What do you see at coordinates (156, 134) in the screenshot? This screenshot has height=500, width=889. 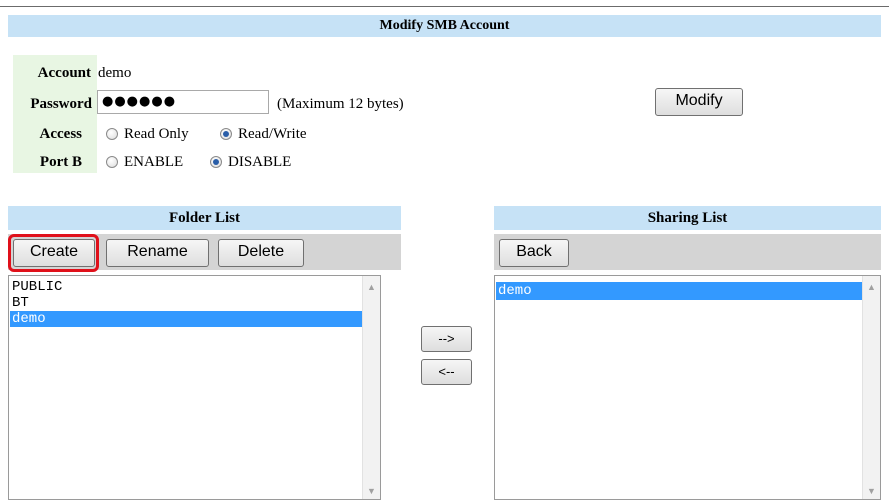 I see `access-read-only-label: Read Only` at bounding box center [156, 134].